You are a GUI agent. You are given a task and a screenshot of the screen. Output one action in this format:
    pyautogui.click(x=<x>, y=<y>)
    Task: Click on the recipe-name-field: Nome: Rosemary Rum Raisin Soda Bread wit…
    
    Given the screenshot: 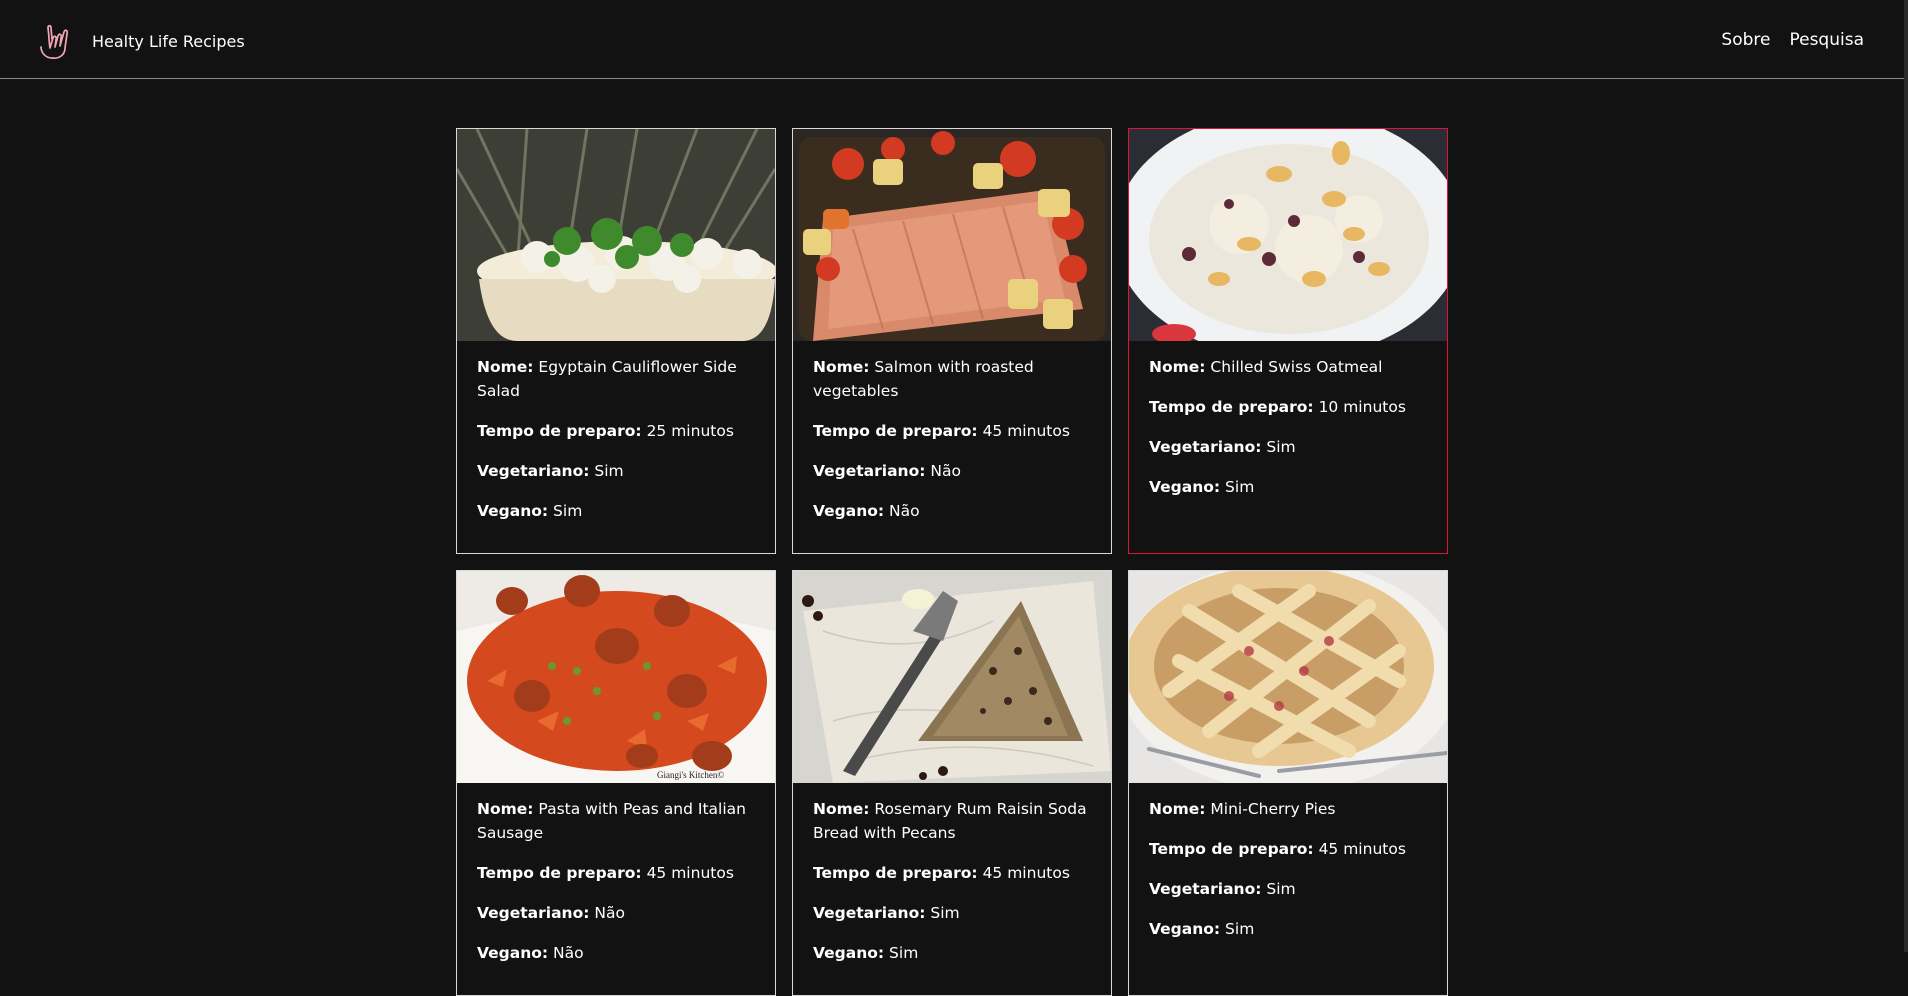 What is the action you would take?
    pyautogui.click(x=950, y=821)
    